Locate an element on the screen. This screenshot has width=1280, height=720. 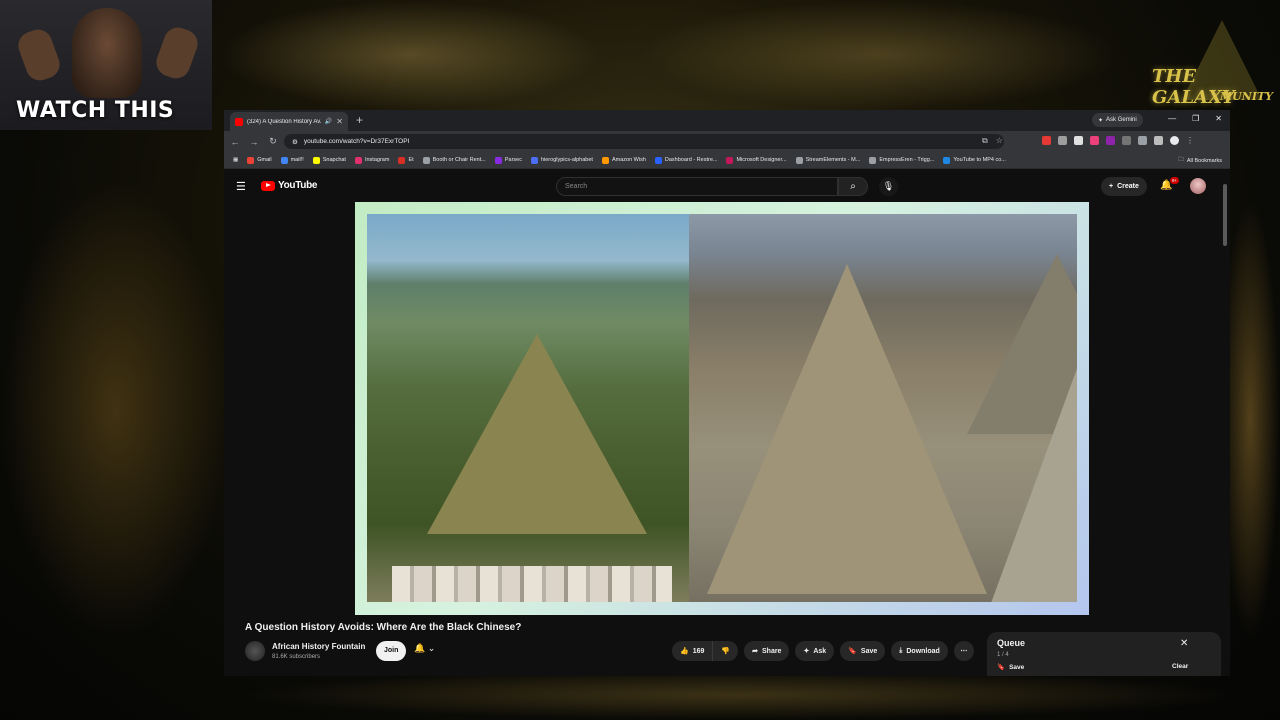
voice-search-button: 🎙 is located at coordinates (888, 186).